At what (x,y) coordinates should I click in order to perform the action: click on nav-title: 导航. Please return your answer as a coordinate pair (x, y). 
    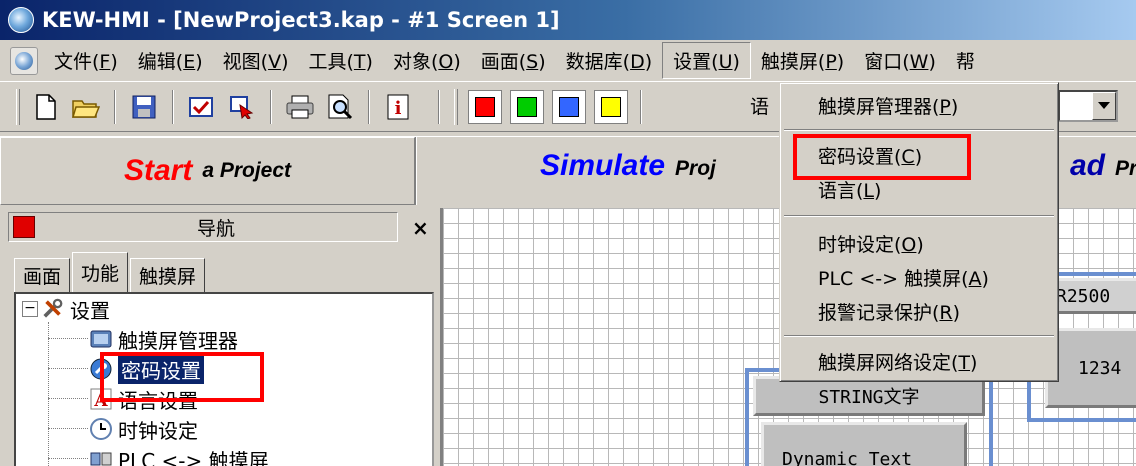
    Looking at the image, I should click on (215, 228).